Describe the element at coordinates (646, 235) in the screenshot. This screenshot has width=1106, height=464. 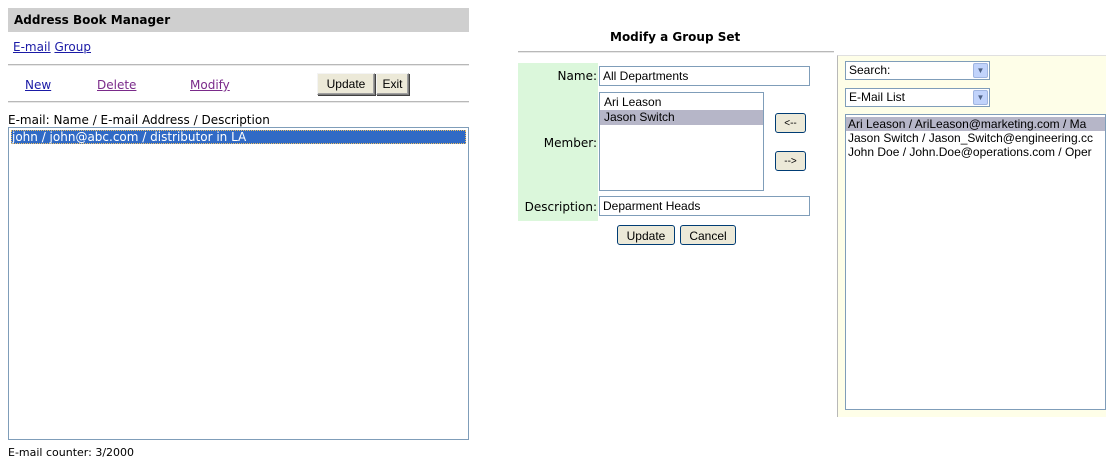
I see `group-update-button: Update` at that location.